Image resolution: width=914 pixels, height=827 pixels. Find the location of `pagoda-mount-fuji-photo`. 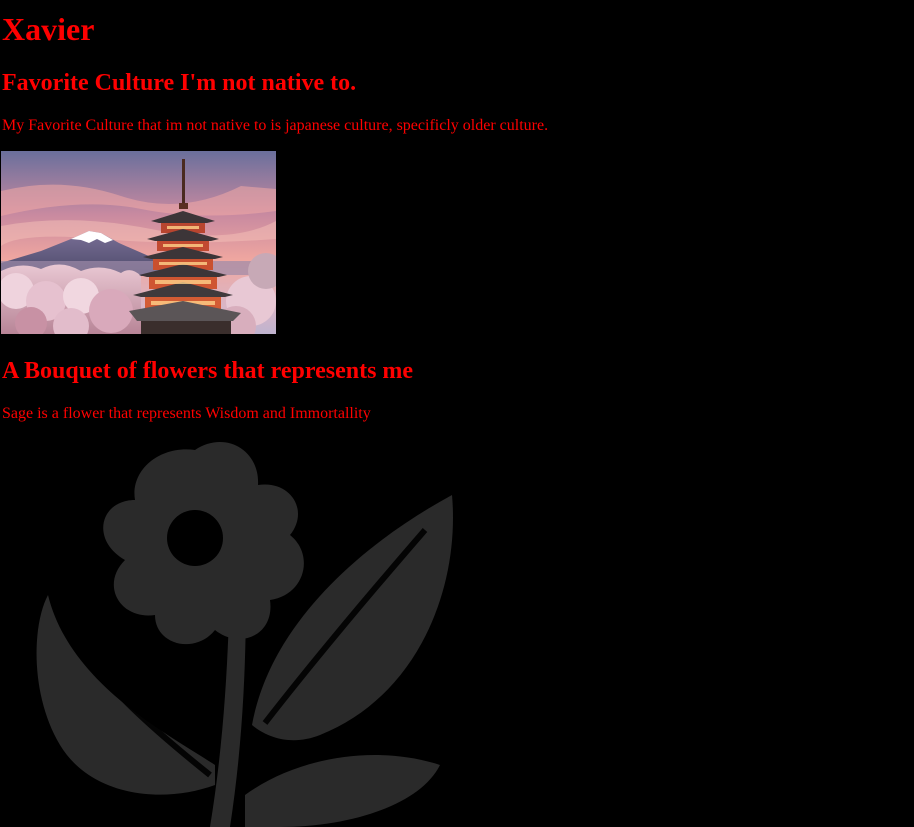

pagoda-mount-fuji-photo is located at coordinates (138, 242).